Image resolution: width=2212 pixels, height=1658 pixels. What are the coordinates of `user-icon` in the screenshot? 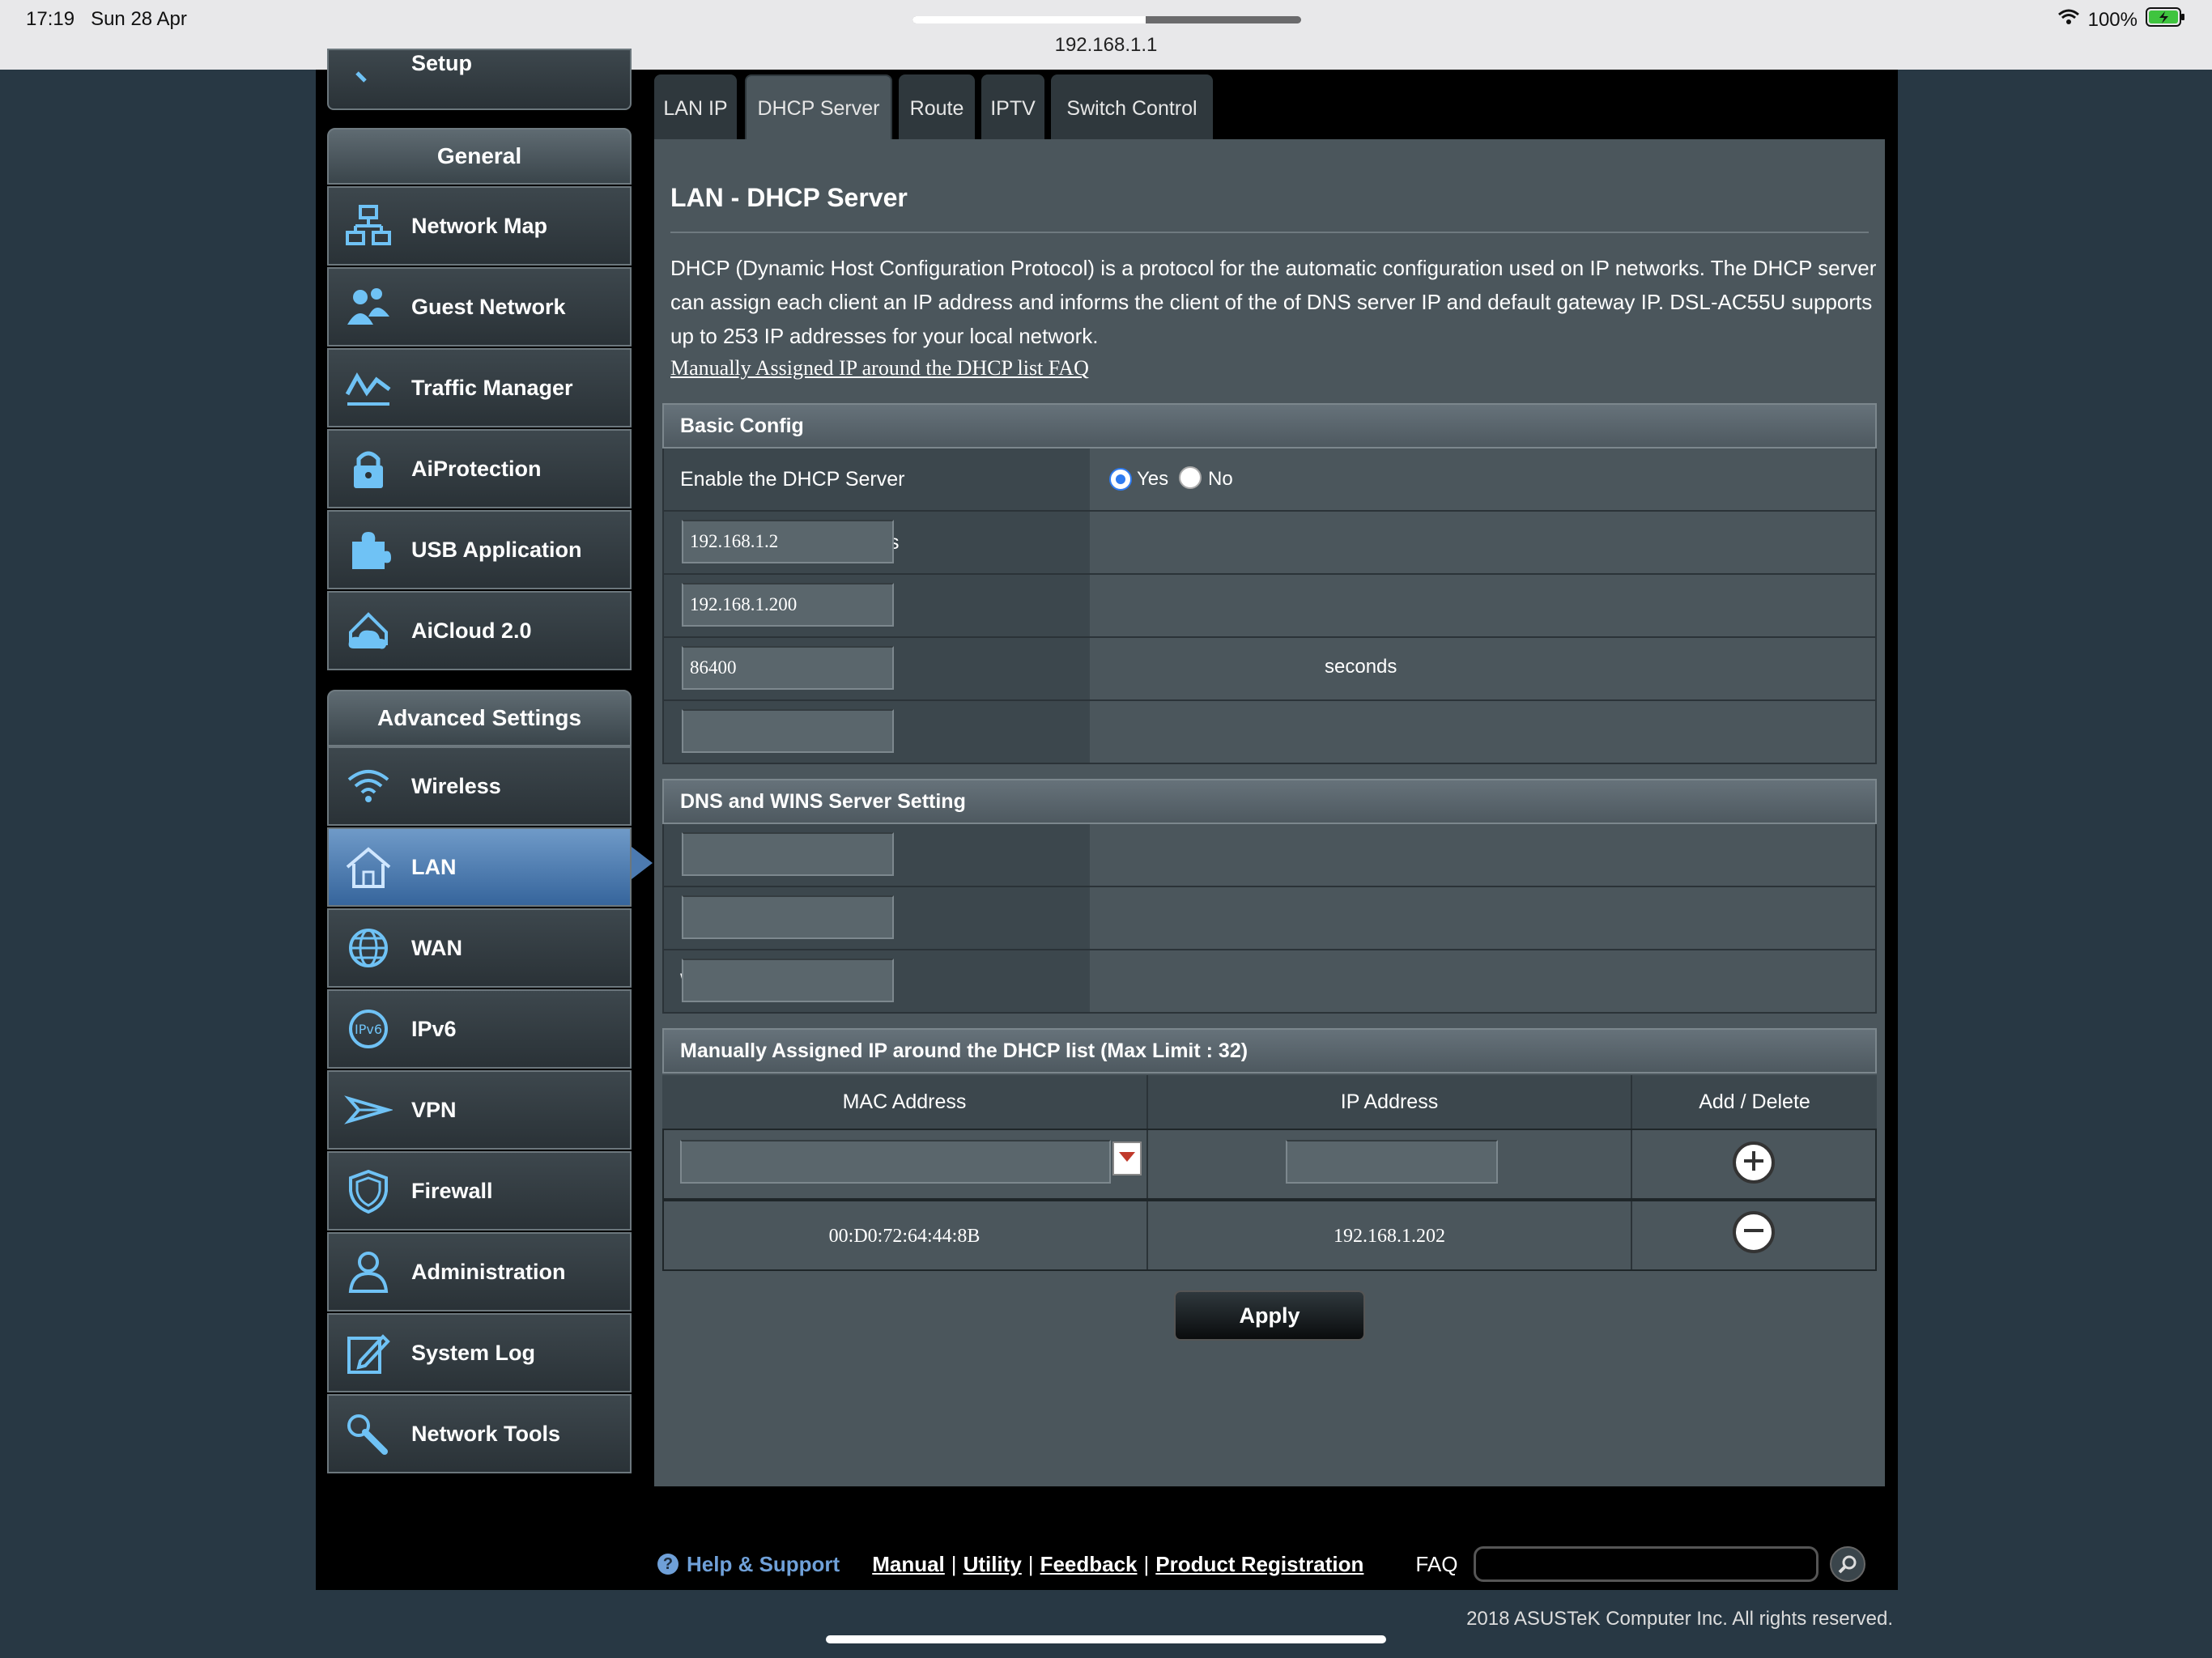 It's located at (368, 1272).